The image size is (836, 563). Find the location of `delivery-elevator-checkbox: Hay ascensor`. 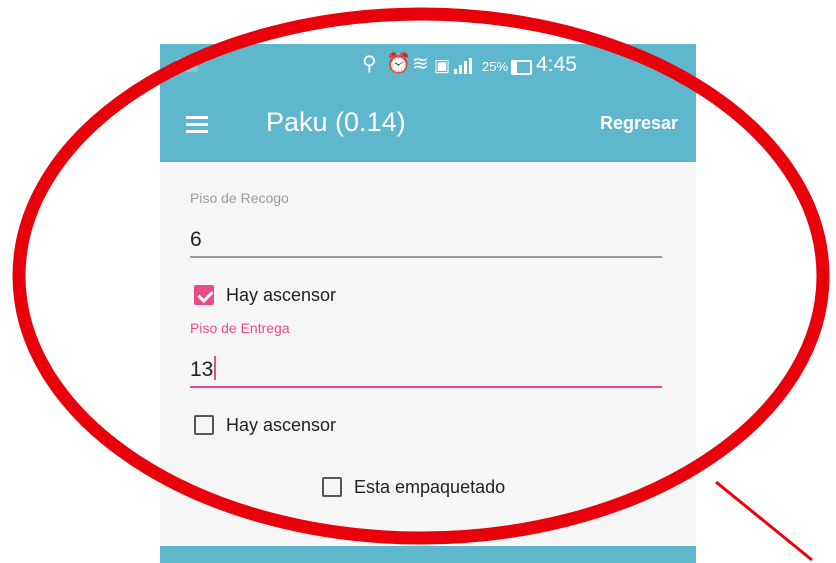

delivery-elevator-checkbox: Hay ascensor is located at coordinates (265, 425).